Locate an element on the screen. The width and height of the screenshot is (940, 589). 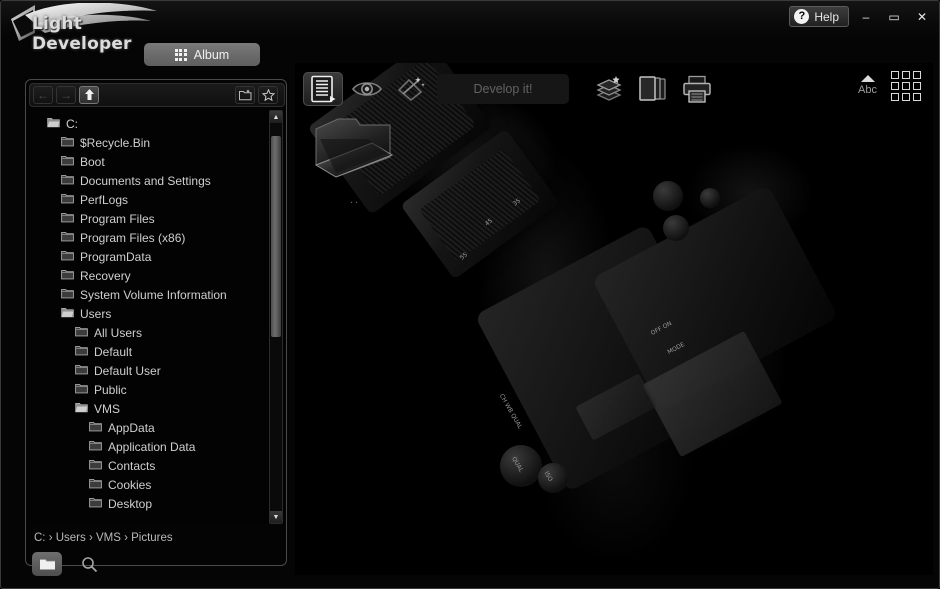
content-toolbar: Develop it! Abc is located at coordinates (614, 89).